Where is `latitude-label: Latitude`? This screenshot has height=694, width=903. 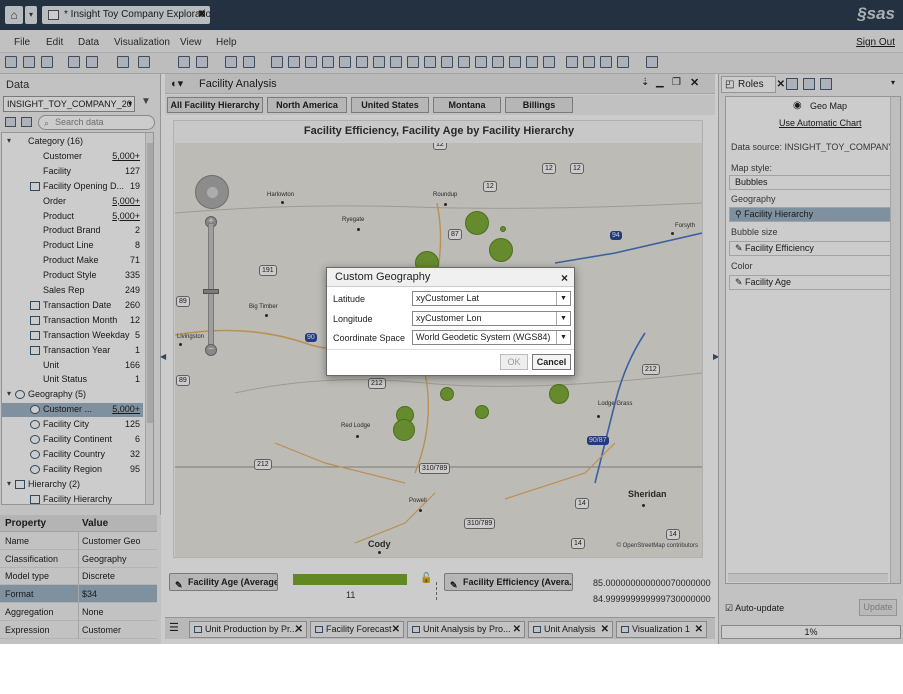 latitude-label: Latitude is located at coordinates (349, 299).